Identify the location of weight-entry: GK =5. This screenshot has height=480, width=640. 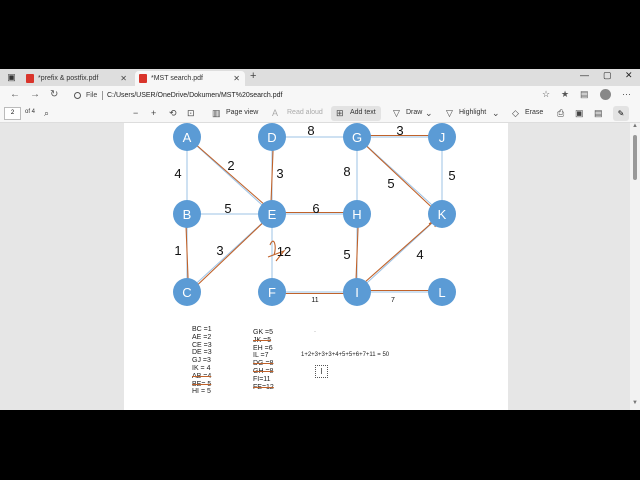
(263, 332).